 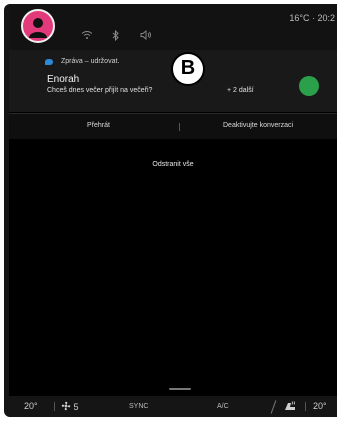 I want to click on notification-sender: Enorah, so click(x=63, y=79).